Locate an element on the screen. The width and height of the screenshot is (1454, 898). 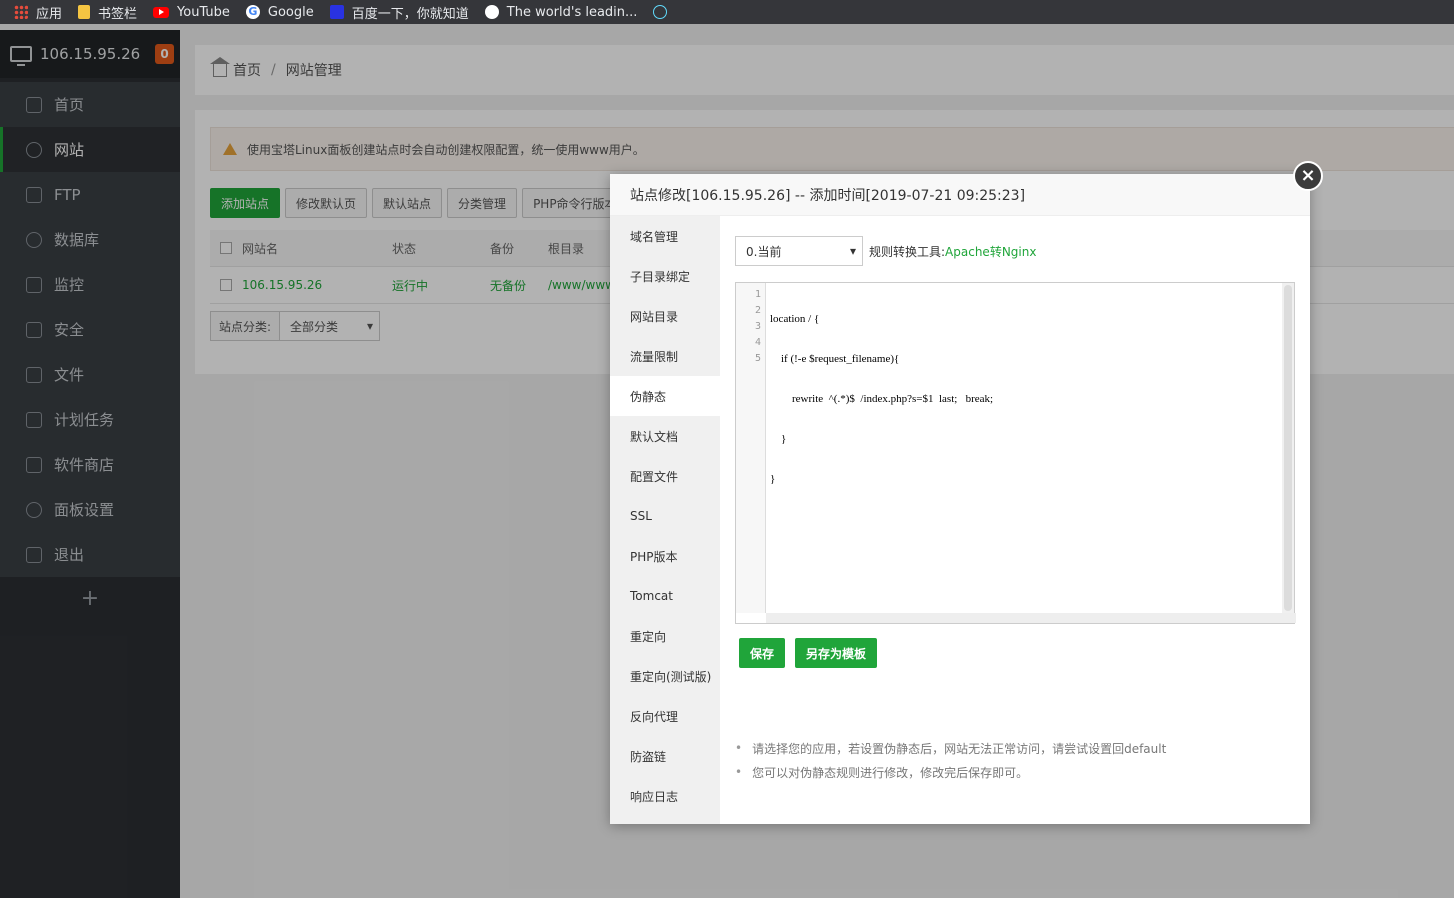
tab-redirect: 重定向 is located at coordinates (665, 636).